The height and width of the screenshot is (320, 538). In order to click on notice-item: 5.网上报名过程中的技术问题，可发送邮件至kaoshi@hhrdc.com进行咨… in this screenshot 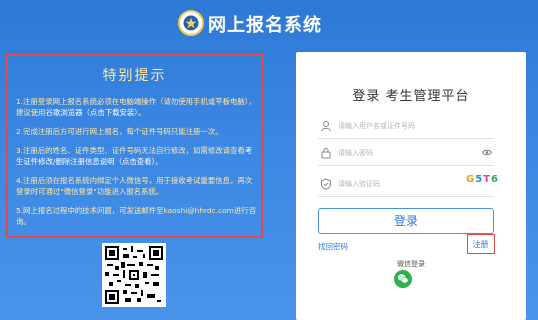, I will do `click(136, 216)`.